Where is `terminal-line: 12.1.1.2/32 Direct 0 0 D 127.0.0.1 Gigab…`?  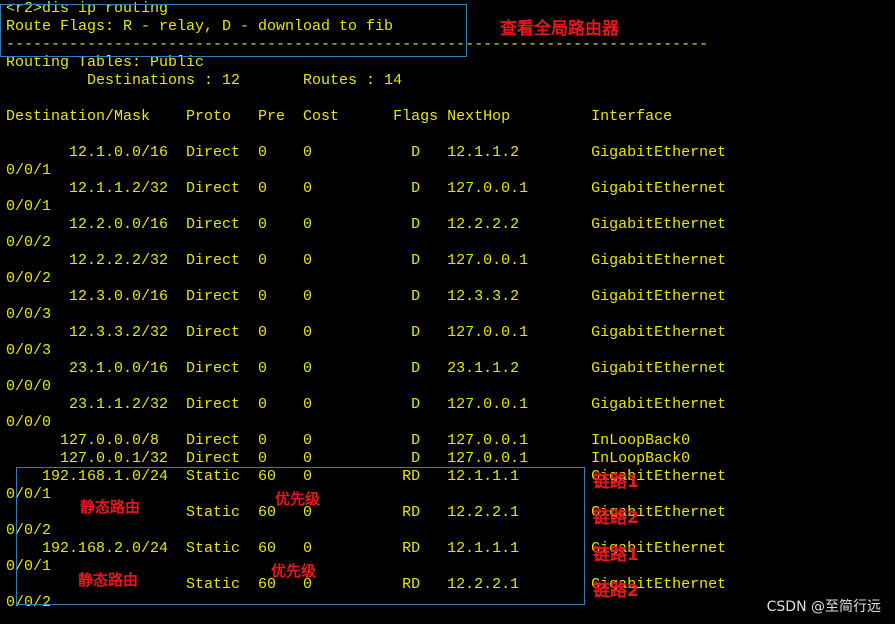
terminal-line: 12.1.1.2/32 Direct 0 0 D 127.0.0.1 Gigab… is located at coordinates (366, 188).